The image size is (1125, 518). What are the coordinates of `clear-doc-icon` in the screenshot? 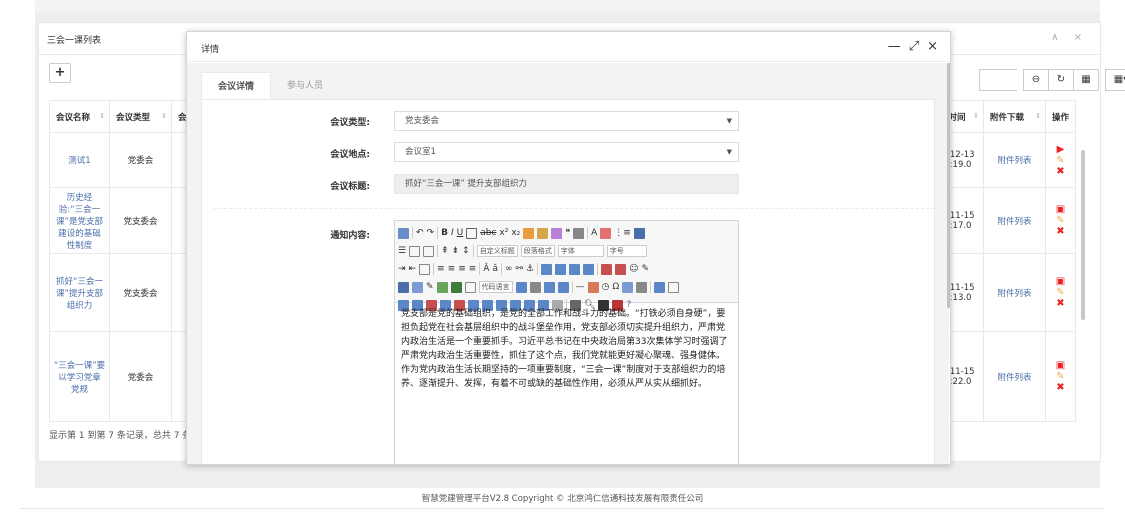 It's located at (429, 251).